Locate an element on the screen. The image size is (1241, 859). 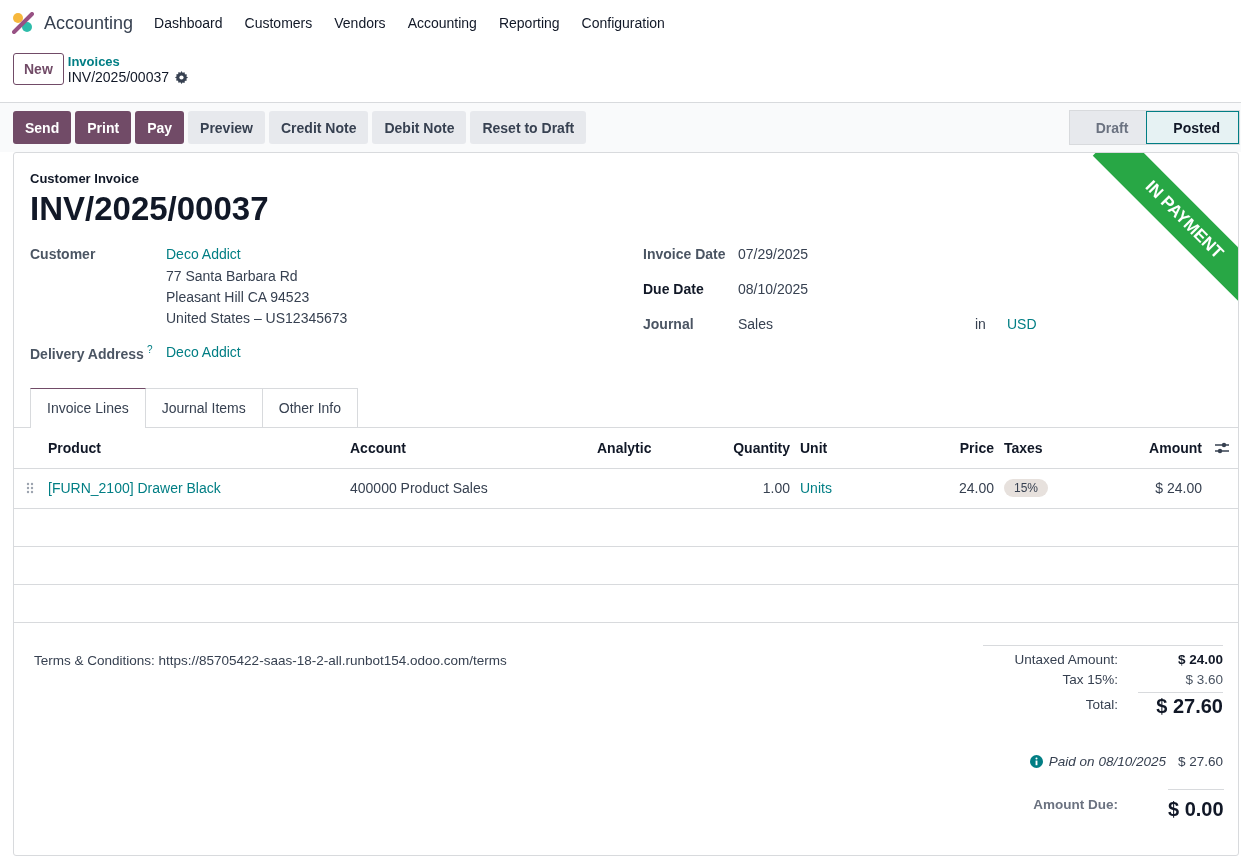
drag-handle-icon is located at coordinates (30, 488).